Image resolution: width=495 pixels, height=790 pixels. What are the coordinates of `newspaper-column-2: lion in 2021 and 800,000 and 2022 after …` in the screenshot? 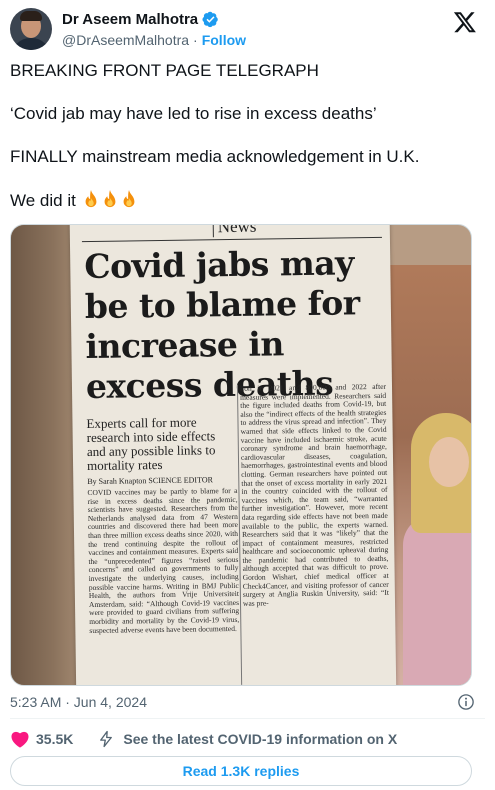 It's located at (314, 494).